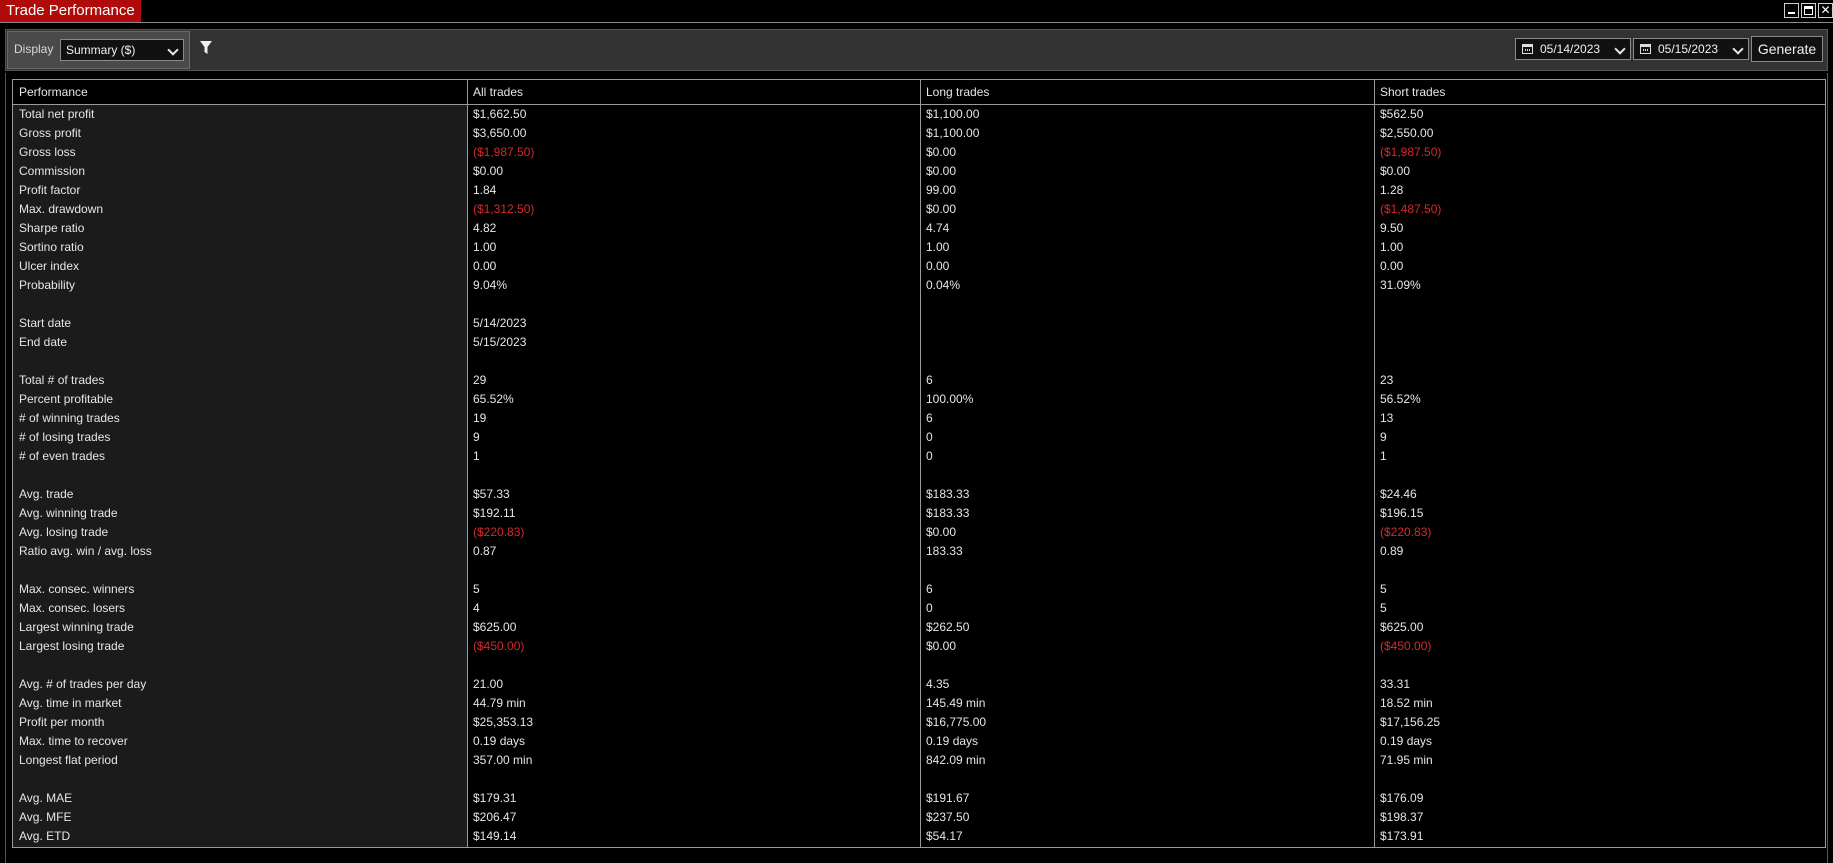 The width and height of the screenshot is (1833, 863). I want to click on short-trades-value: $173.91, so click(1402, 836).